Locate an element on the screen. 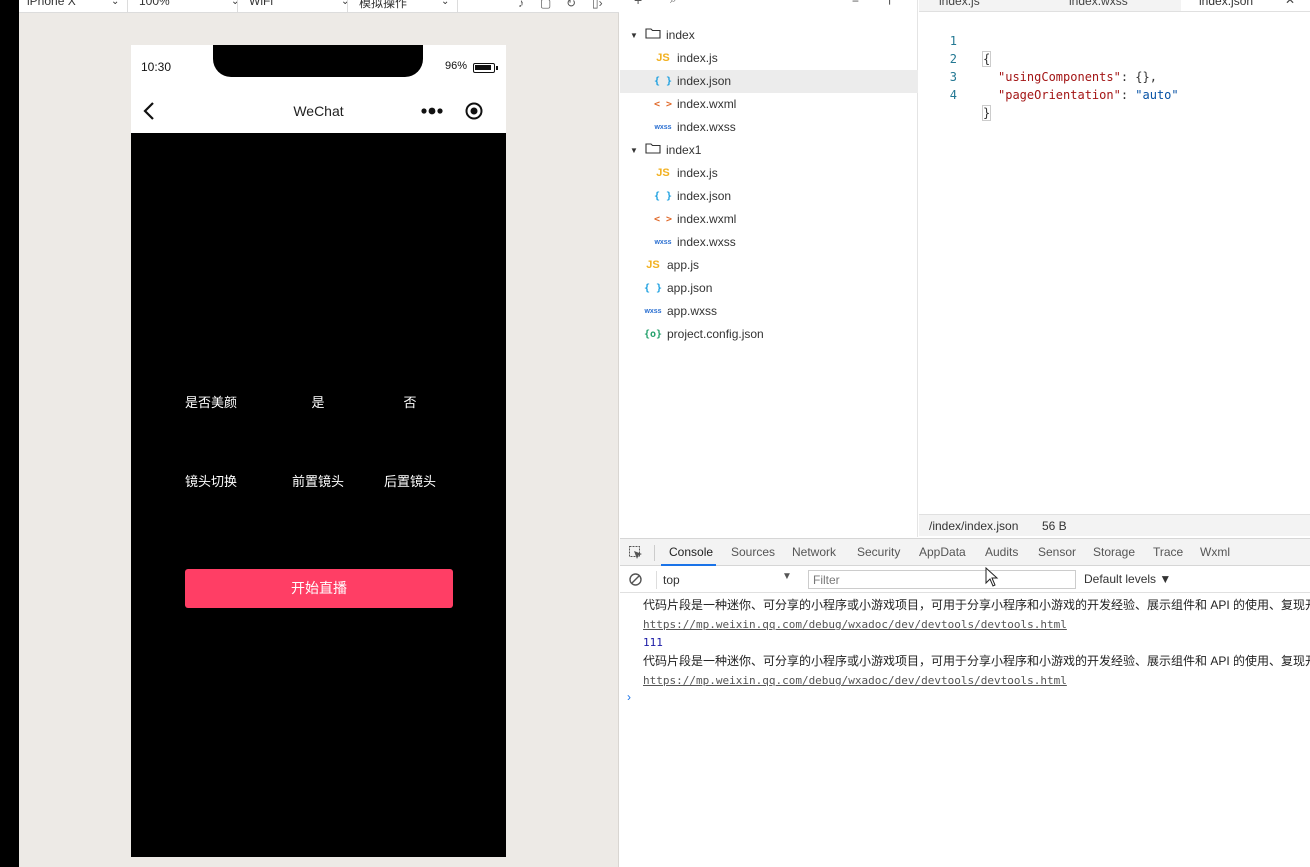 The image size is (1310, 867). tab-network: Network is located at coordinates (814, 552).